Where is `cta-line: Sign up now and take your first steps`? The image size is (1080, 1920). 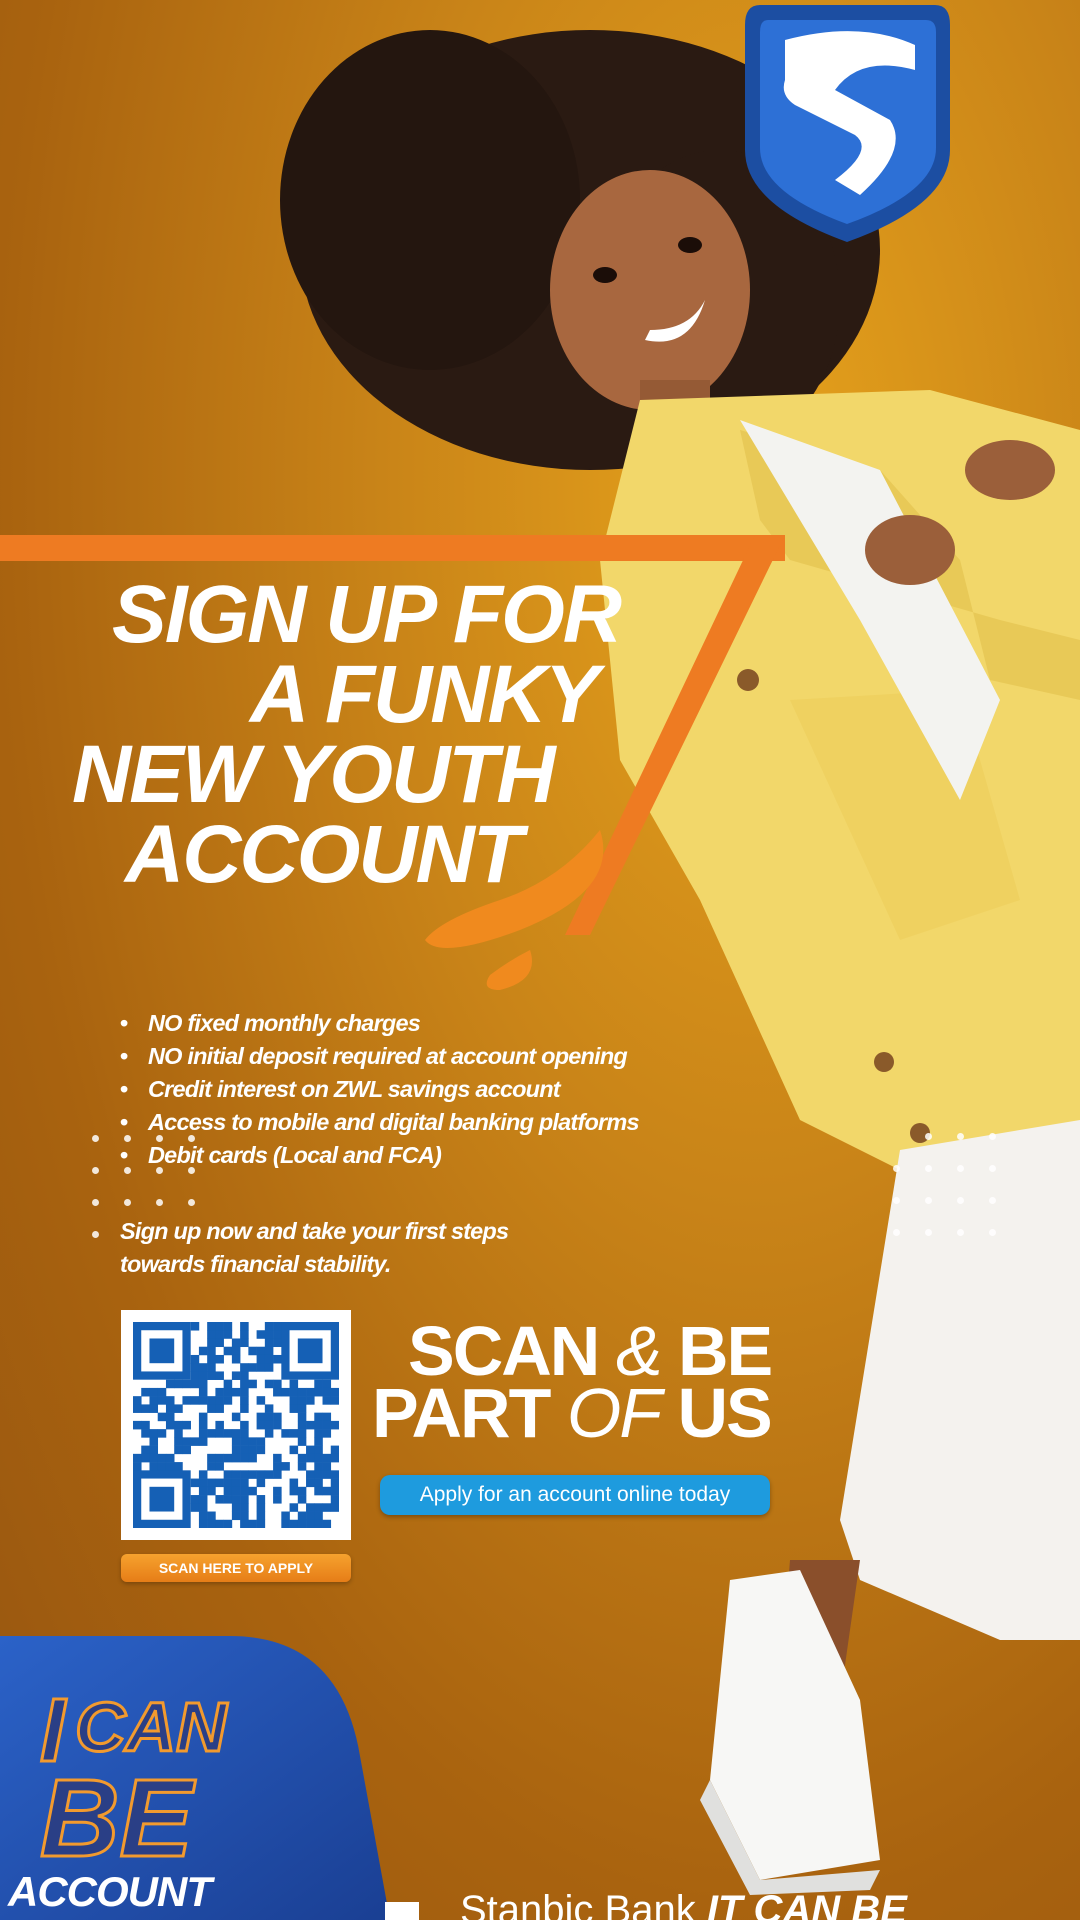 cta-line: Sign up now and take your first steps is located at coordinates (314, 1231).